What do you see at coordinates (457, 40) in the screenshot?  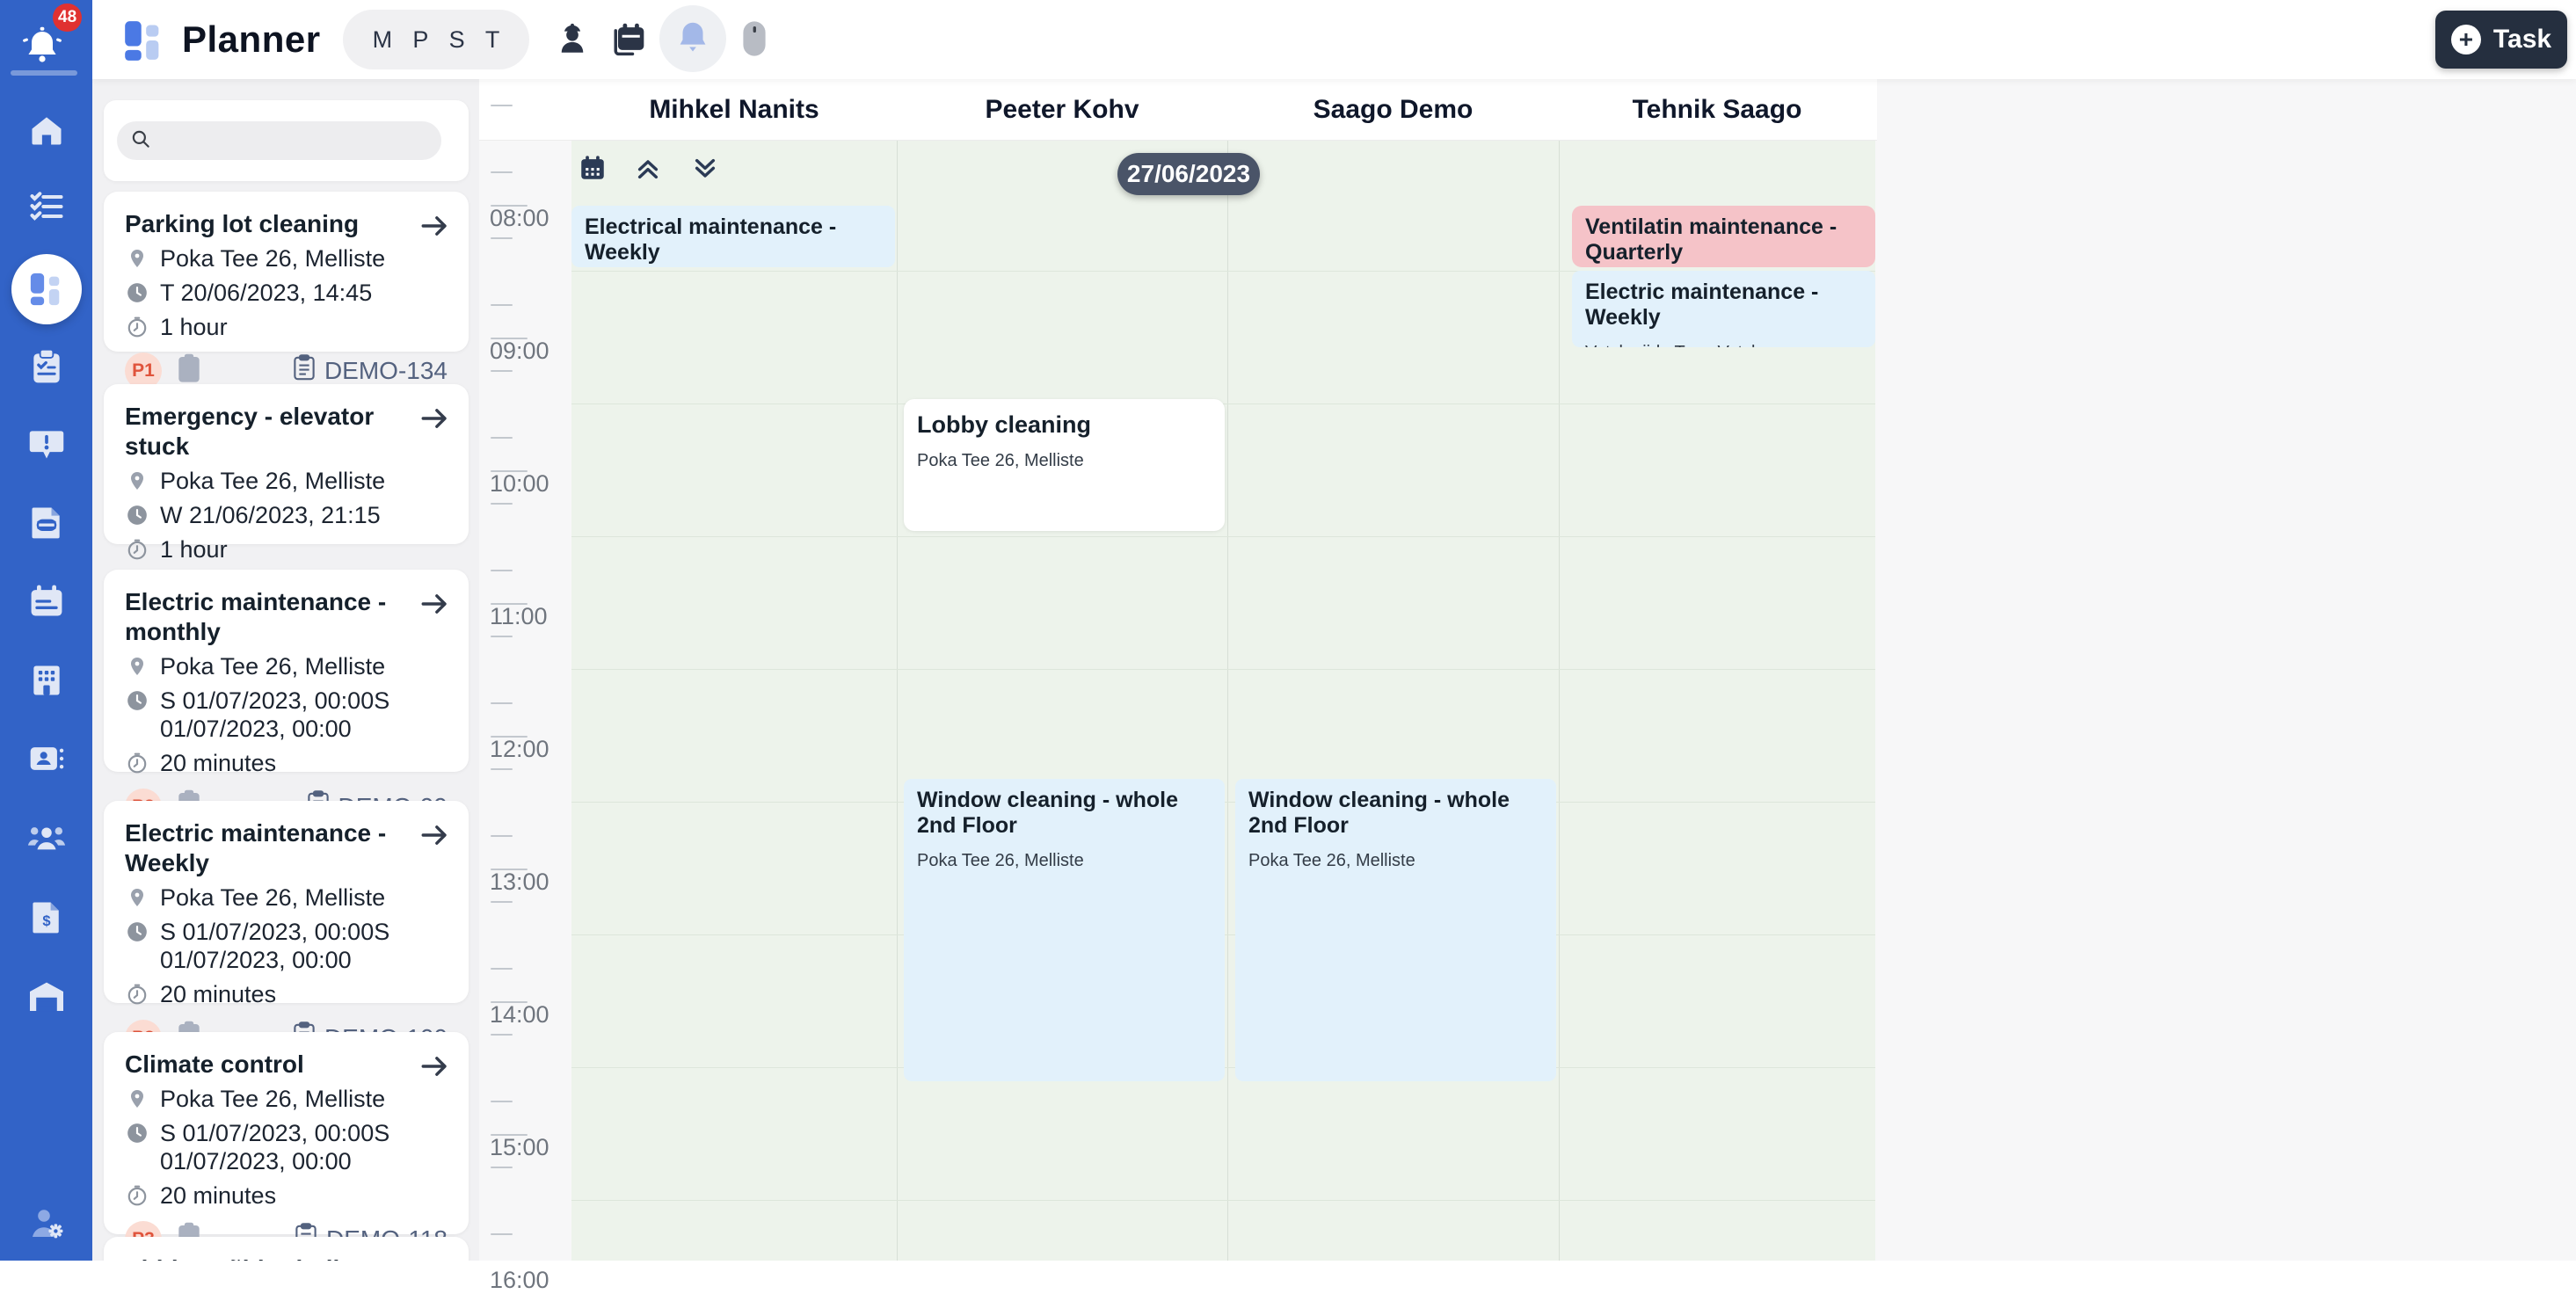 I see `view-switch-s: S` at bounding box center [457, 40].